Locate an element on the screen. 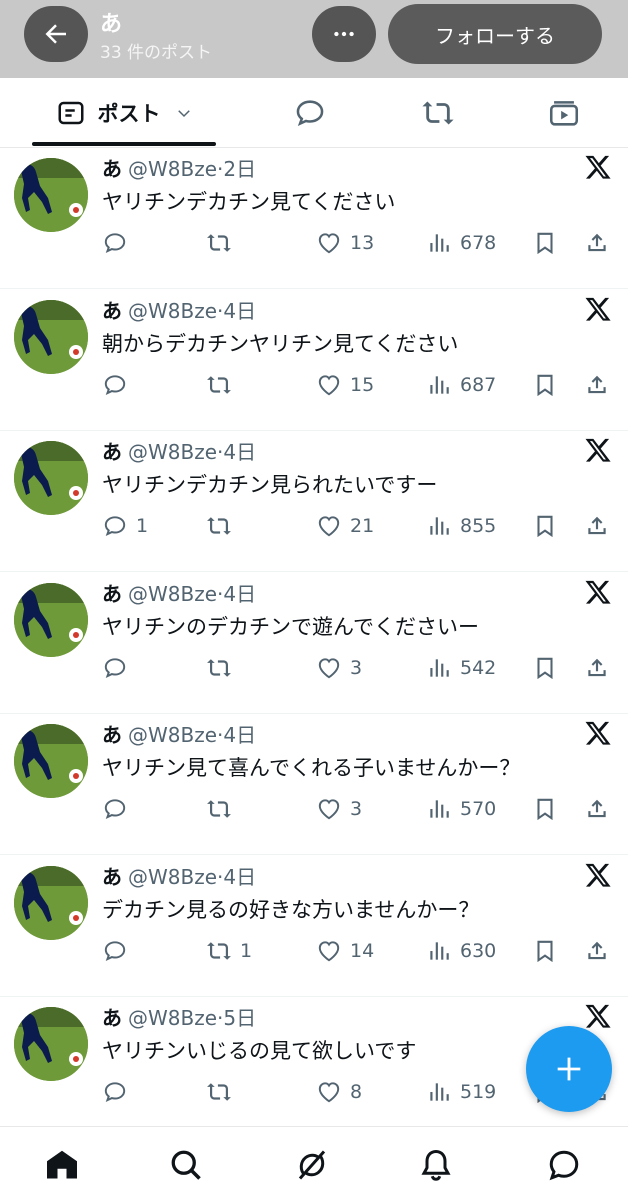  nav-messages is located at coordinates (564, 1165).